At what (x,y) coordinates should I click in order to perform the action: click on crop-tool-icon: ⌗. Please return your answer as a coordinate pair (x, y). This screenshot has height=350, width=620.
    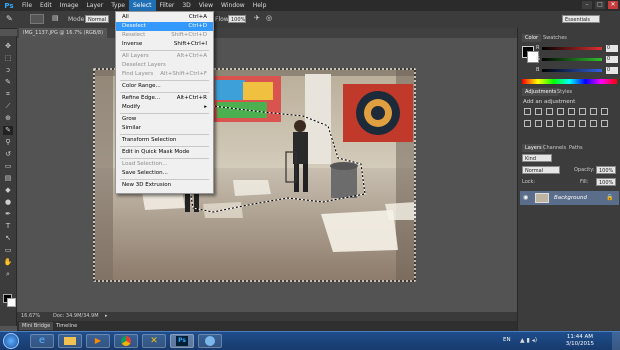
    Looking at the image, I should click on (8, 94).